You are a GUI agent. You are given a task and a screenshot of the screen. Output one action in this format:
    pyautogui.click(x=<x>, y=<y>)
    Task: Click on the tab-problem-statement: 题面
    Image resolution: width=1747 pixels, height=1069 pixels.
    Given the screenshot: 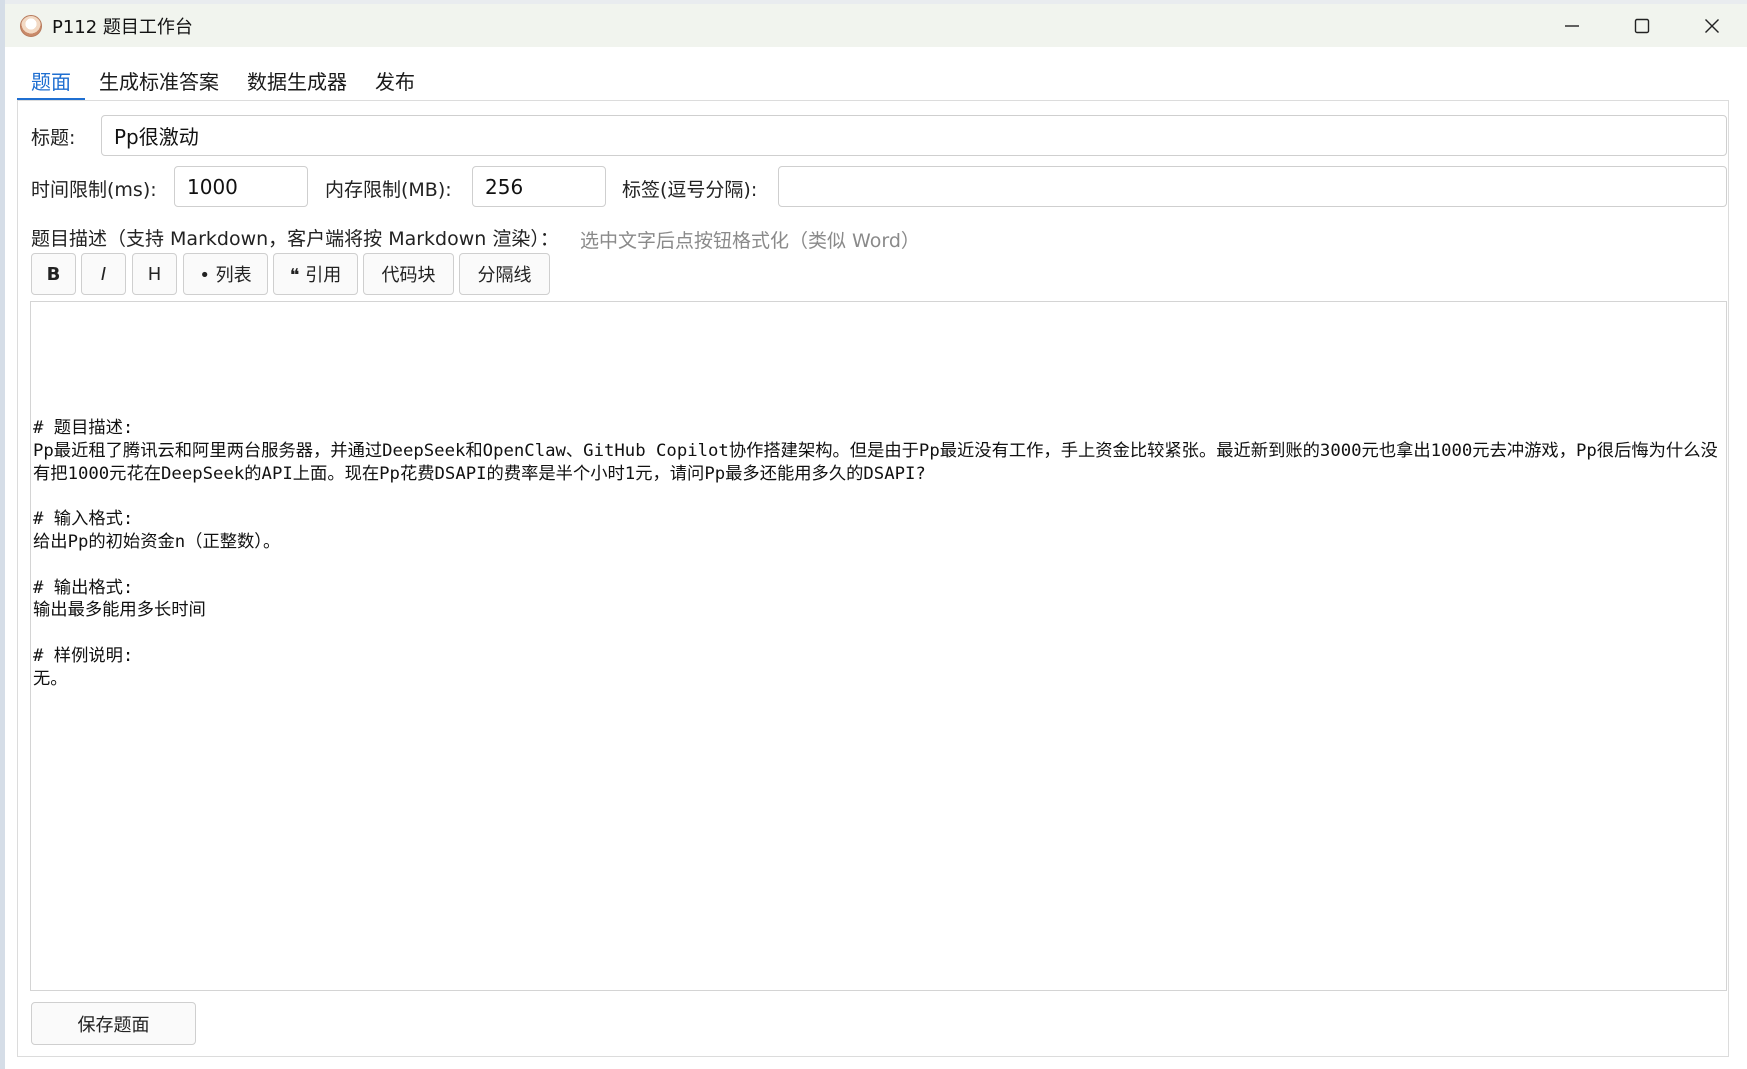 What is the action you would take?
    pyautogui.click(x=51, y=80)
    